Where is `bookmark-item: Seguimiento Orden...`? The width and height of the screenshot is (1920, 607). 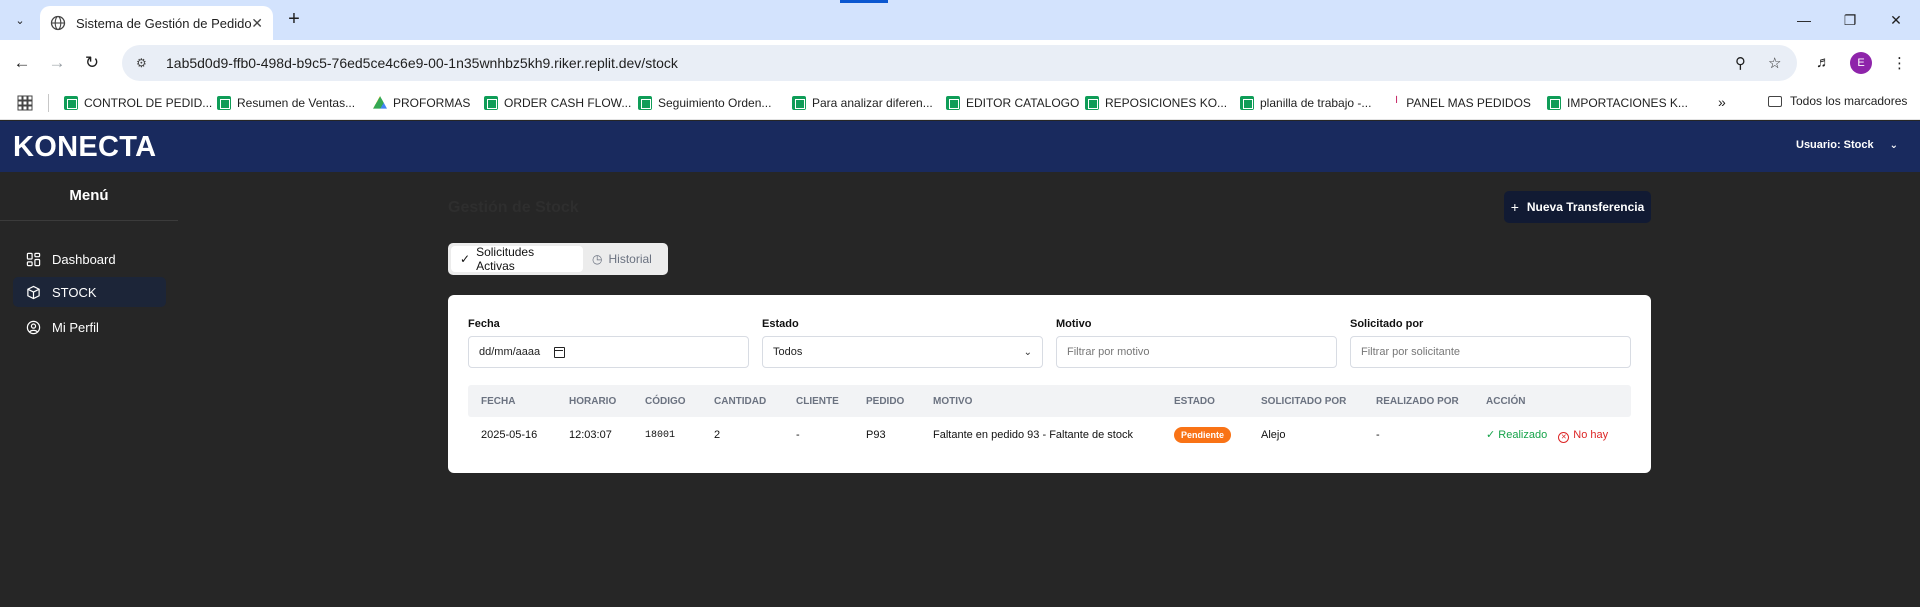 bookmark-item: Seguimiento Orden... is located at coordinates (704, 103).